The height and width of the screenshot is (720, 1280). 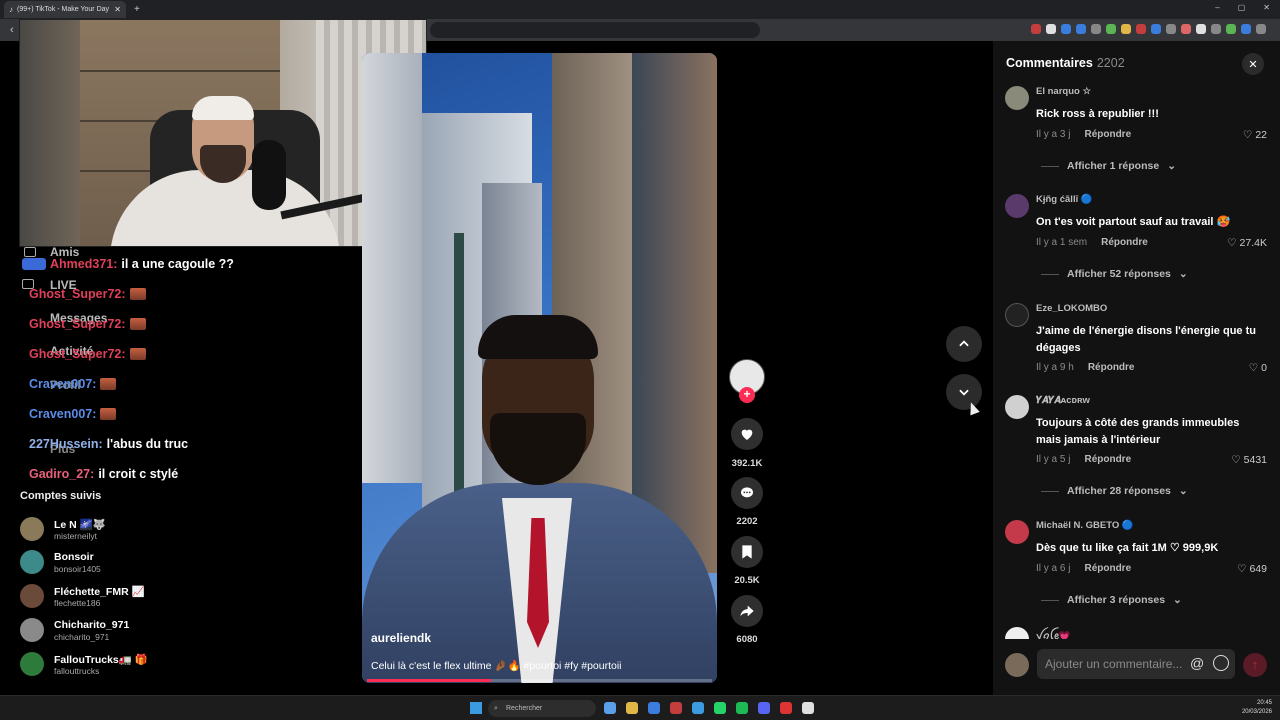 I want to click on video-progress-bar, so click(x=539, y=680).